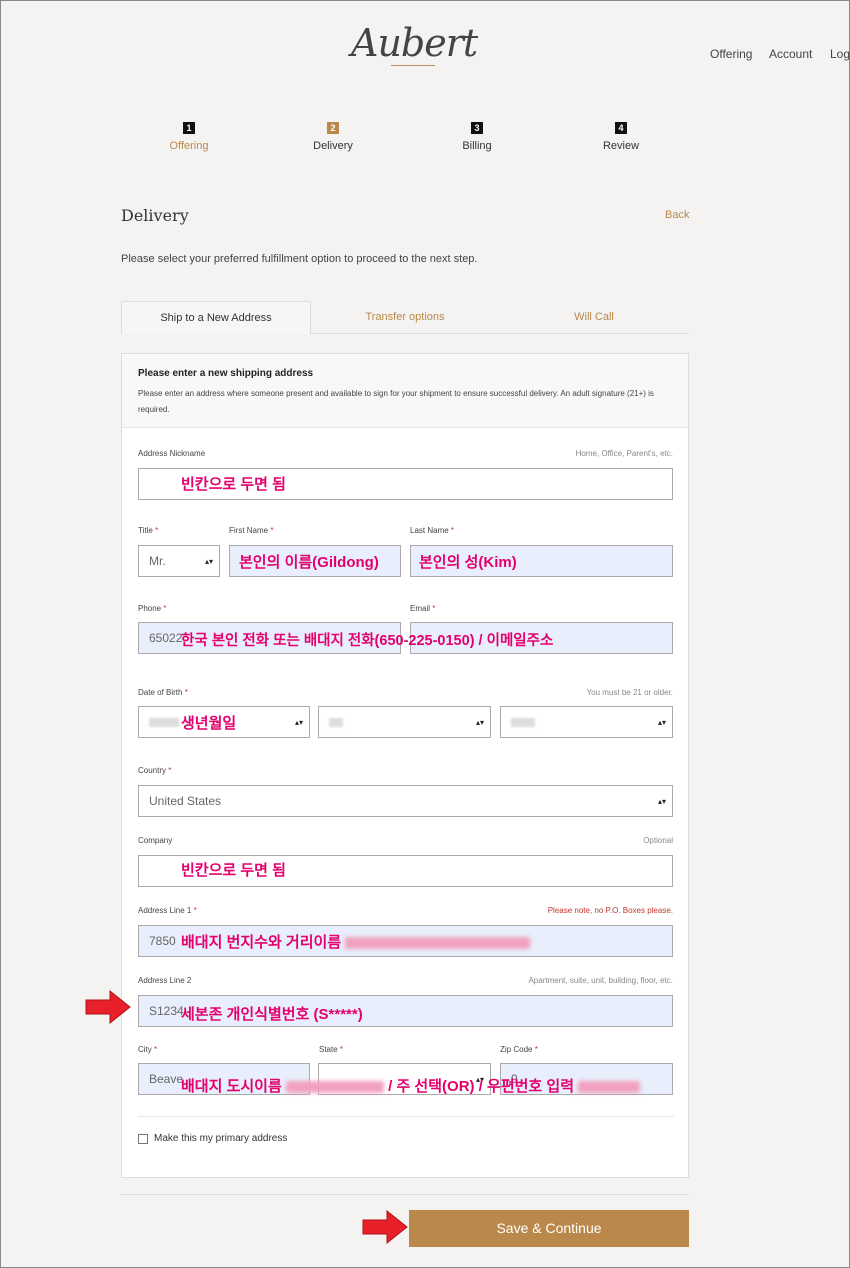 Image resolution: width=850 pixels, height=1268 pixels. What do you see at coordinates (790, 54) in the screenshot?
I see `nav-account: Account` at bounding box center [790, 54].